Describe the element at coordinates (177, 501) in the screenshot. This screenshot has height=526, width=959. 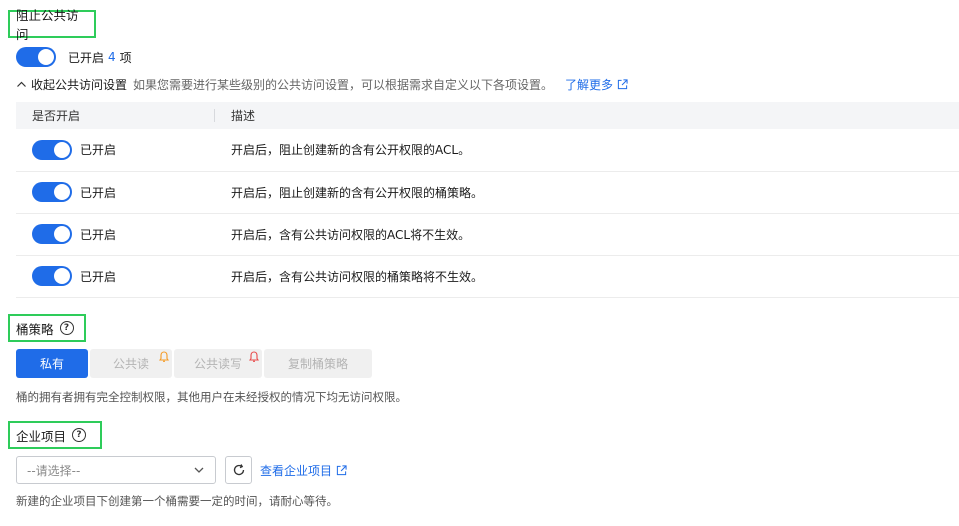
I see `enterprise-project-hint: 新建的企业项目下创建第一个桶需要一定的时间，请耐心等待。` at that location.